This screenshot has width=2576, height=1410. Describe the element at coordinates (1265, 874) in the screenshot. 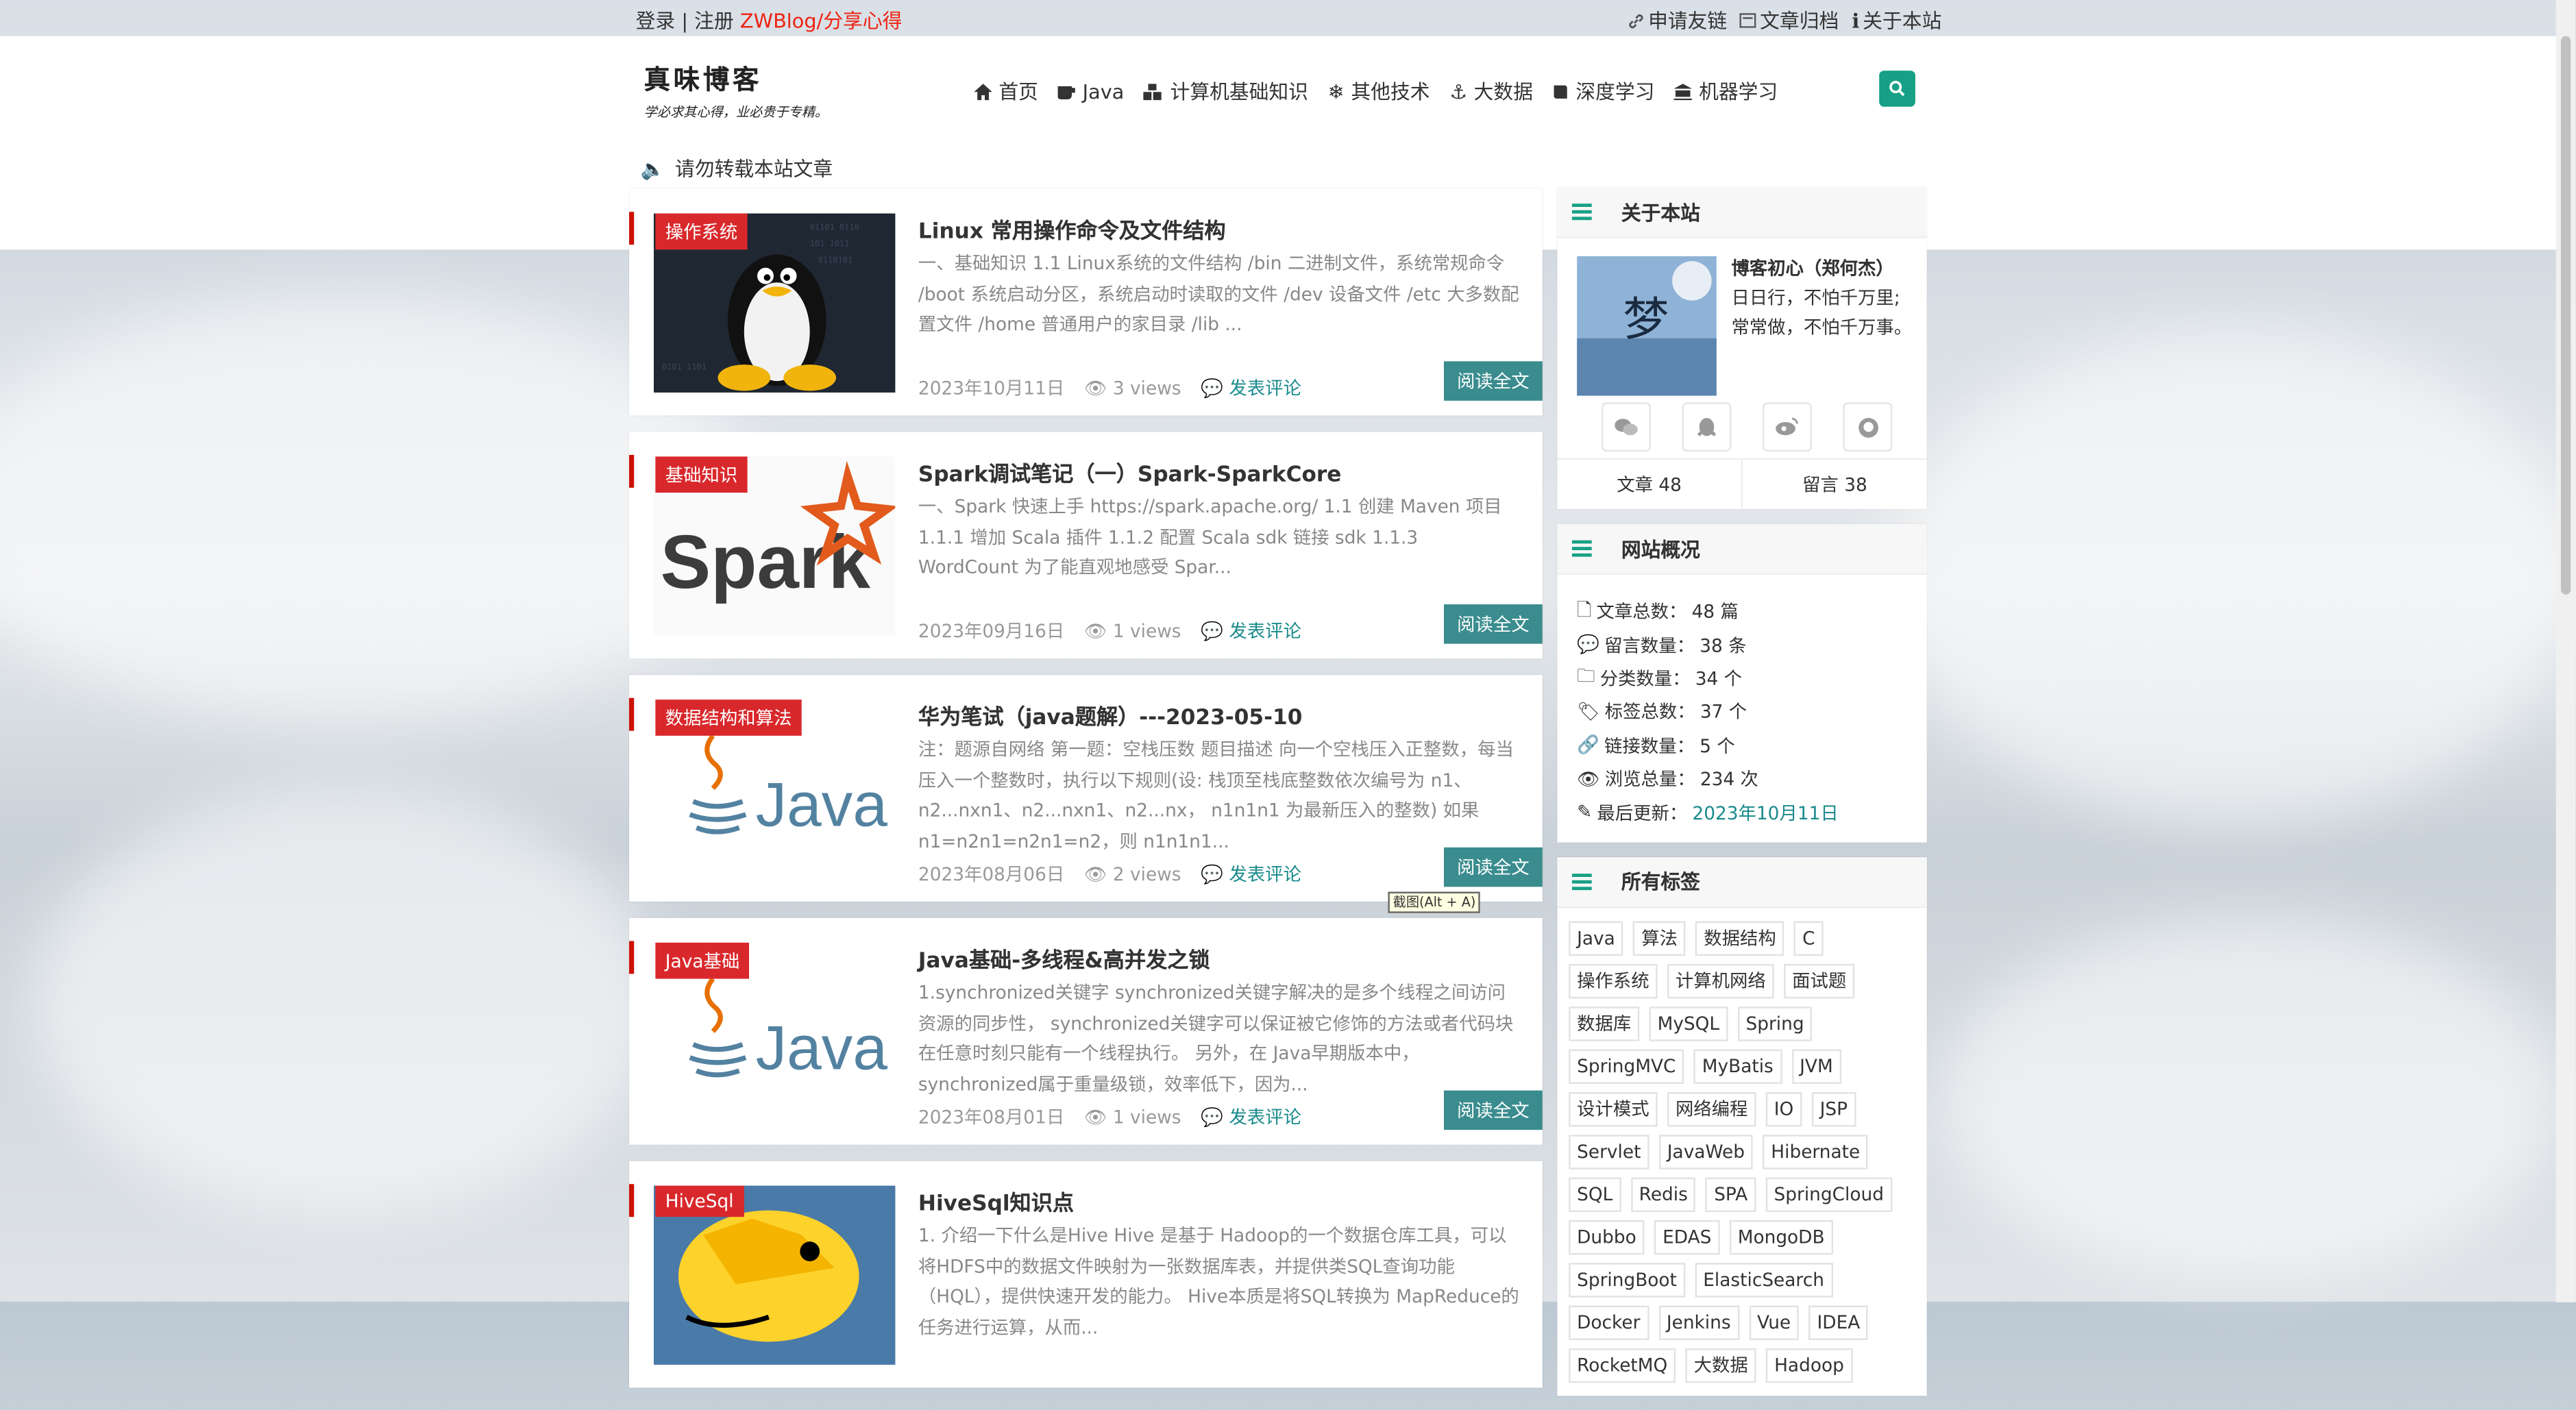

I see `comment-label: 发表评论` at that location.